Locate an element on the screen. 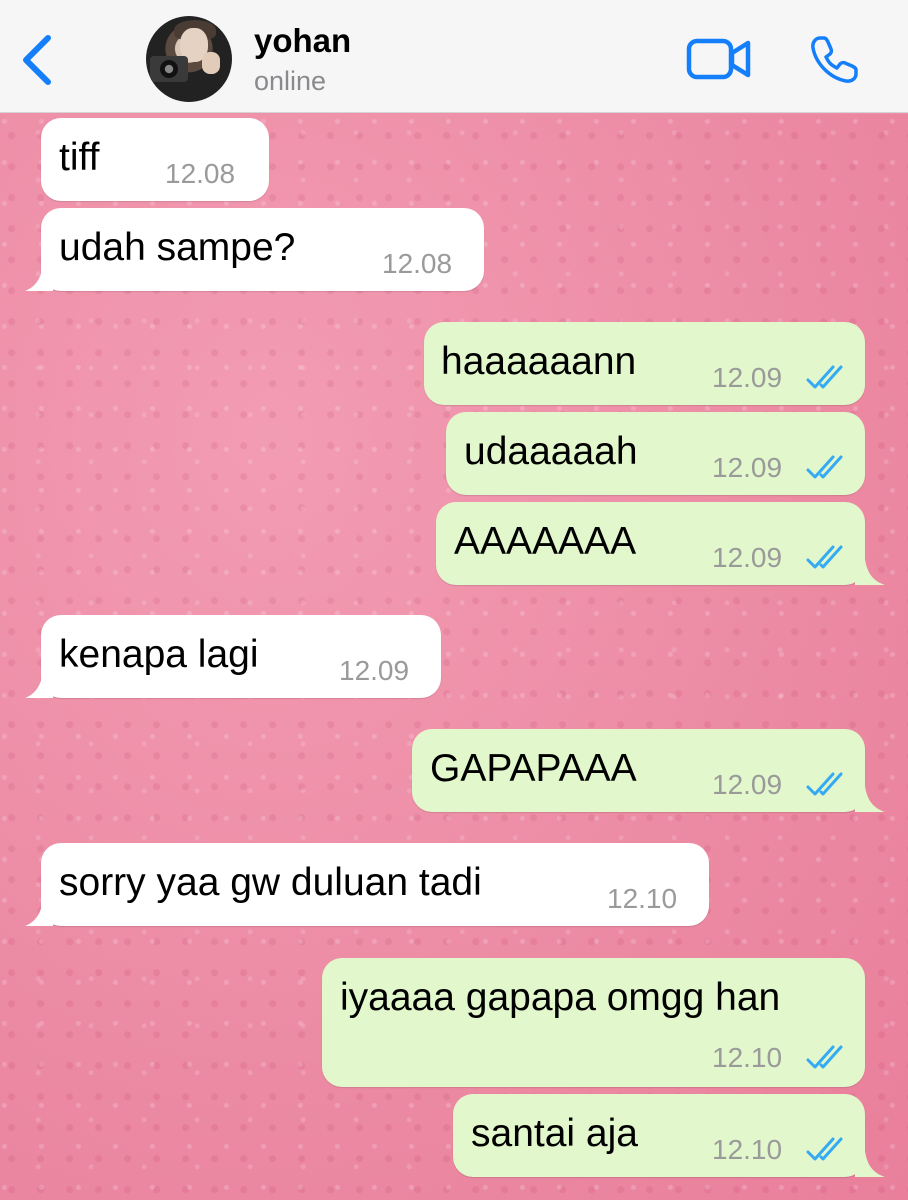 The height and width of the screenshot is (1200, 908). chevron-left-icon is located at coordinates (37, 60).